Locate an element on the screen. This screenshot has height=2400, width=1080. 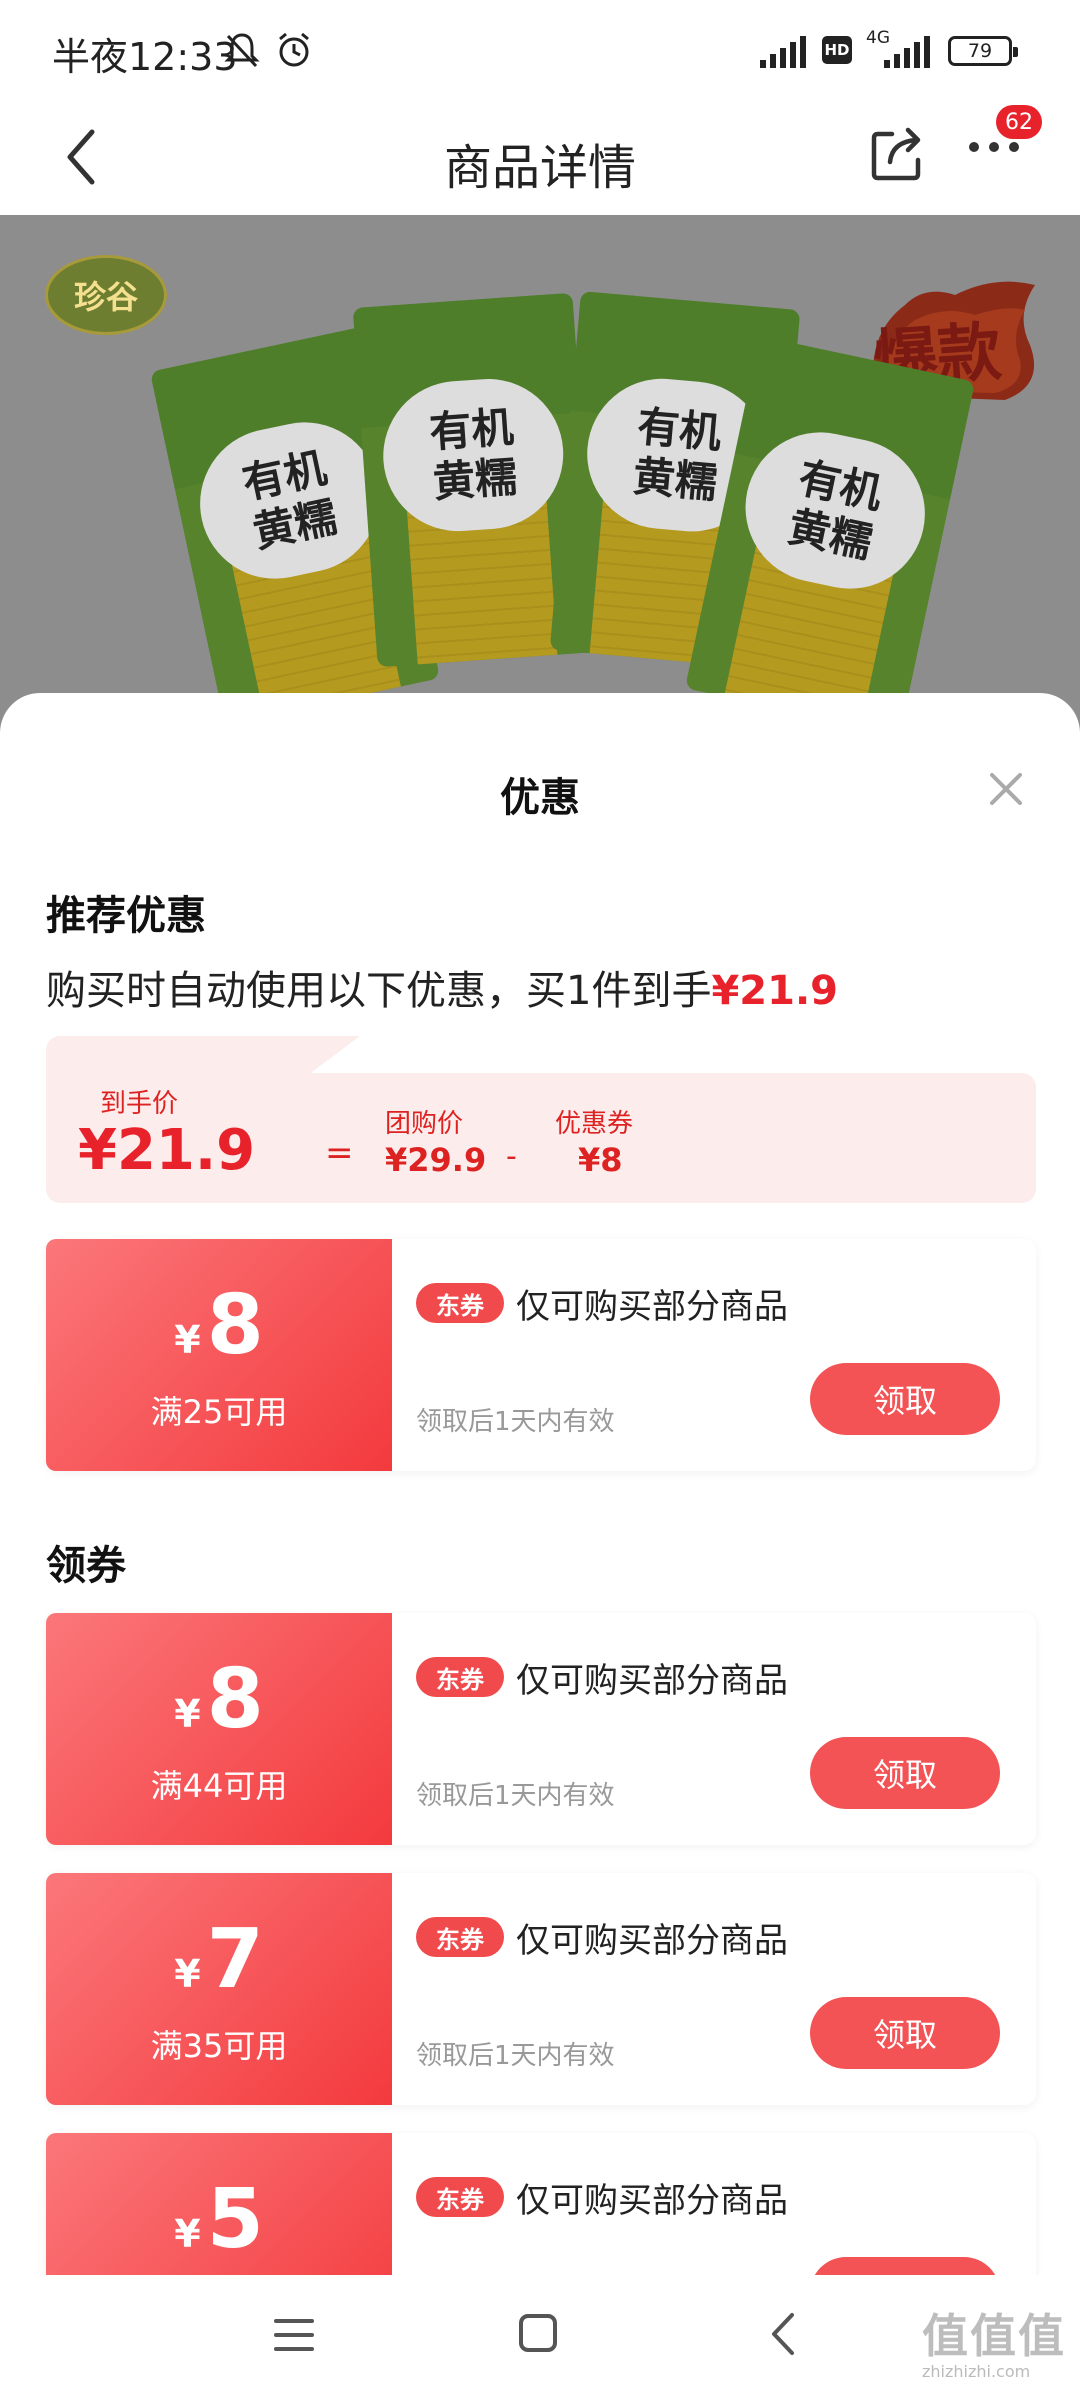
coupon-value-panel: ¥7 满35可用 is located at coordinates (219, 1989).